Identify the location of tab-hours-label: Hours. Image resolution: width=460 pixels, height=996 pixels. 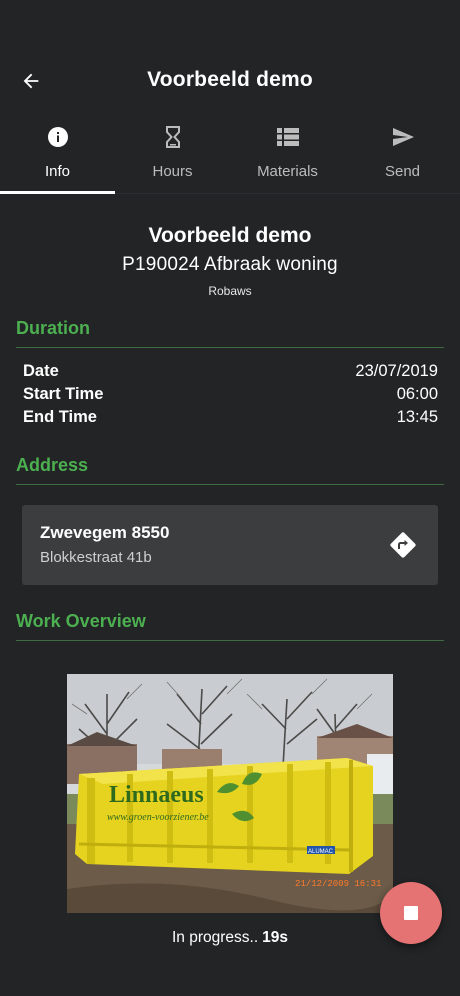
(172, 171).